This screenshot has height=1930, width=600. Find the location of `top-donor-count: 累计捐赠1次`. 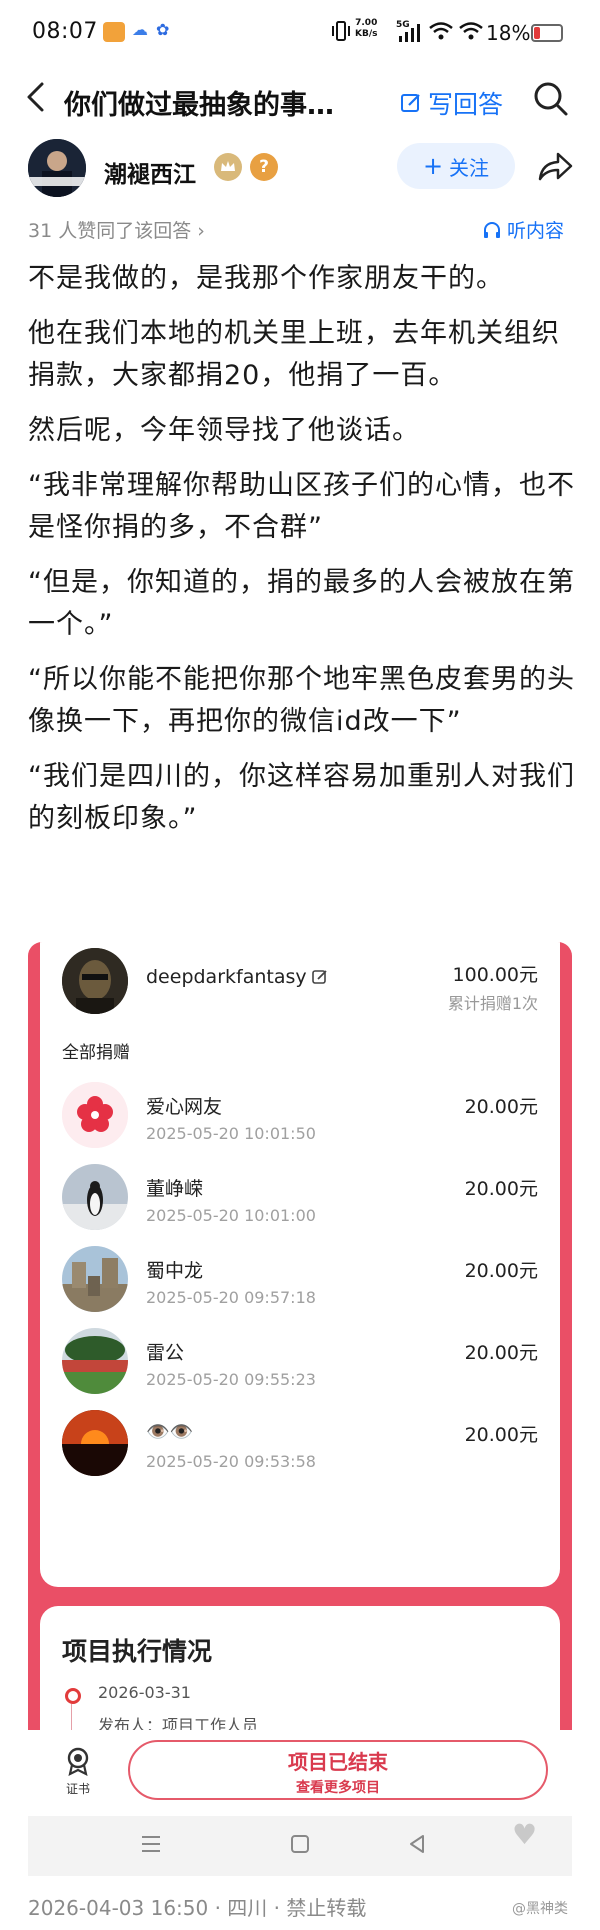

top-donor-count: 累计捐赠1次 is located at coordinates (492, 1003).